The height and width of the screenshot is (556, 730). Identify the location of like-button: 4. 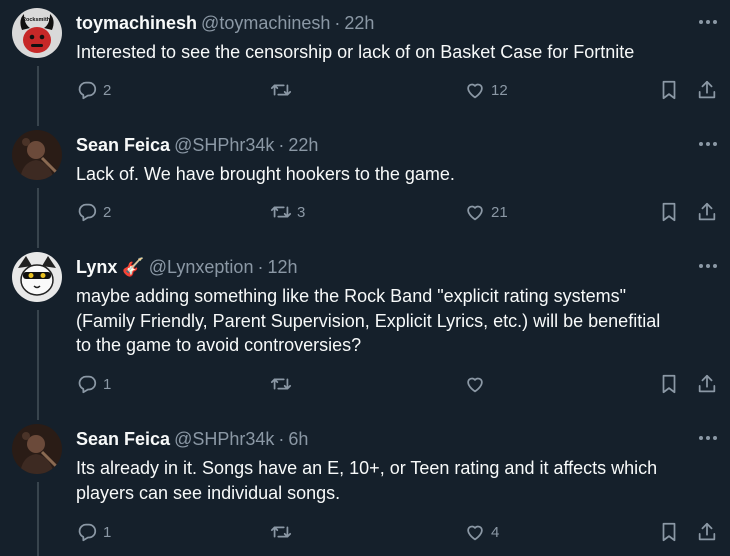
(481, 532).